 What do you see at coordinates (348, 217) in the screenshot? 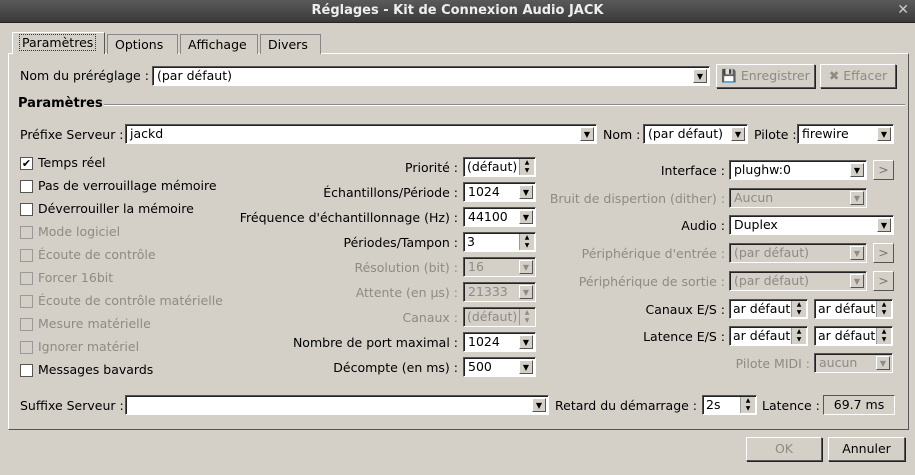
I see `mid-label: Fréquence d'échantillonnage (Hz) :` at bounding box center [348, 217].